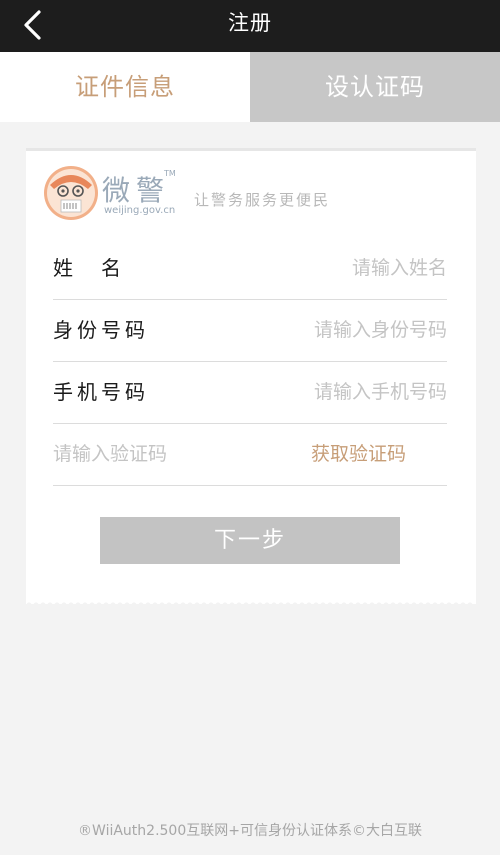 The image size is (500, 855). Describe the element at coordinates (101, 330) in the screenshot. I see `id-number-label: 身份号码` at that location.